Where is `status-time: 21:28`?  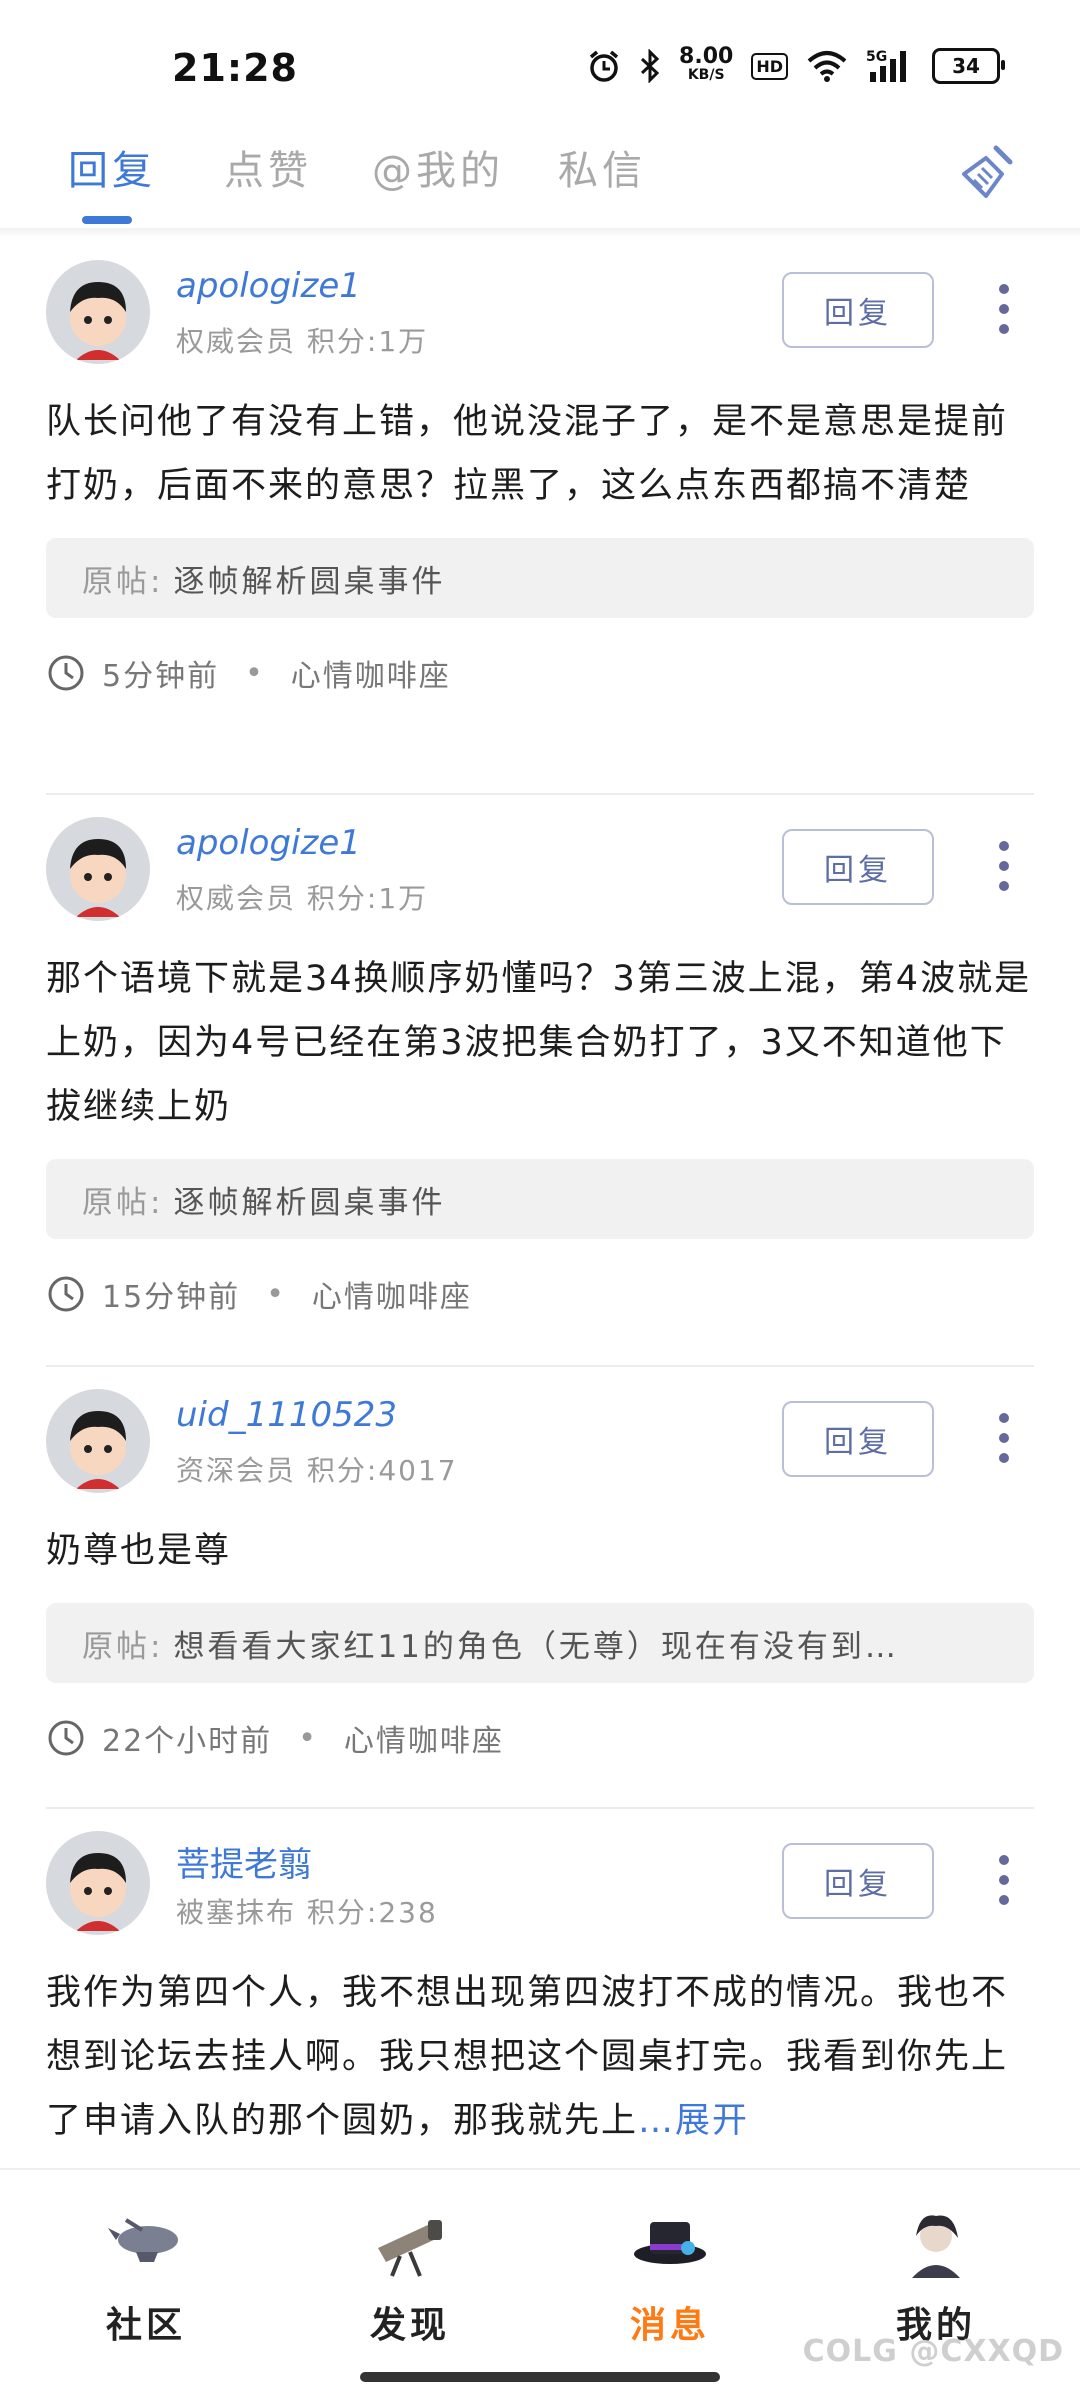 status-time: 21:28 is located at coordinates (235, 68).